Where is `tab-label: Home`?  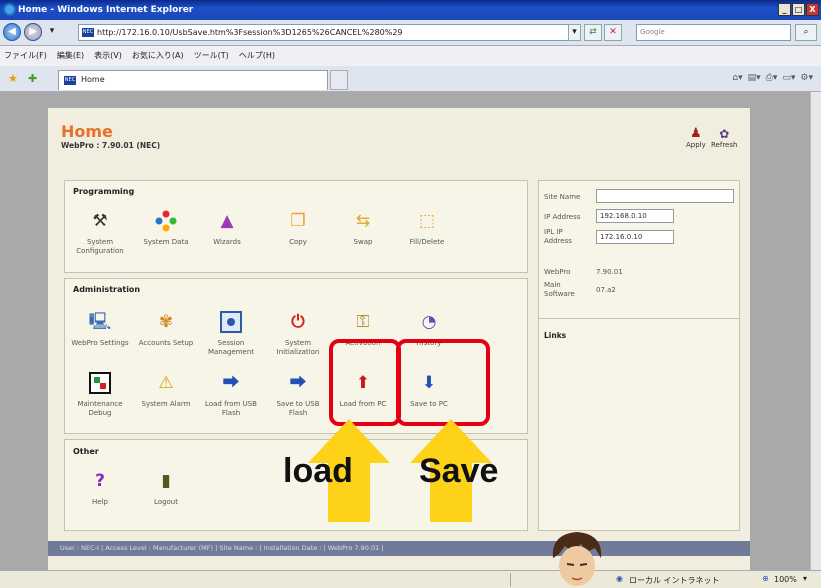
tab-label: Home is located at coordinates (93, 79).